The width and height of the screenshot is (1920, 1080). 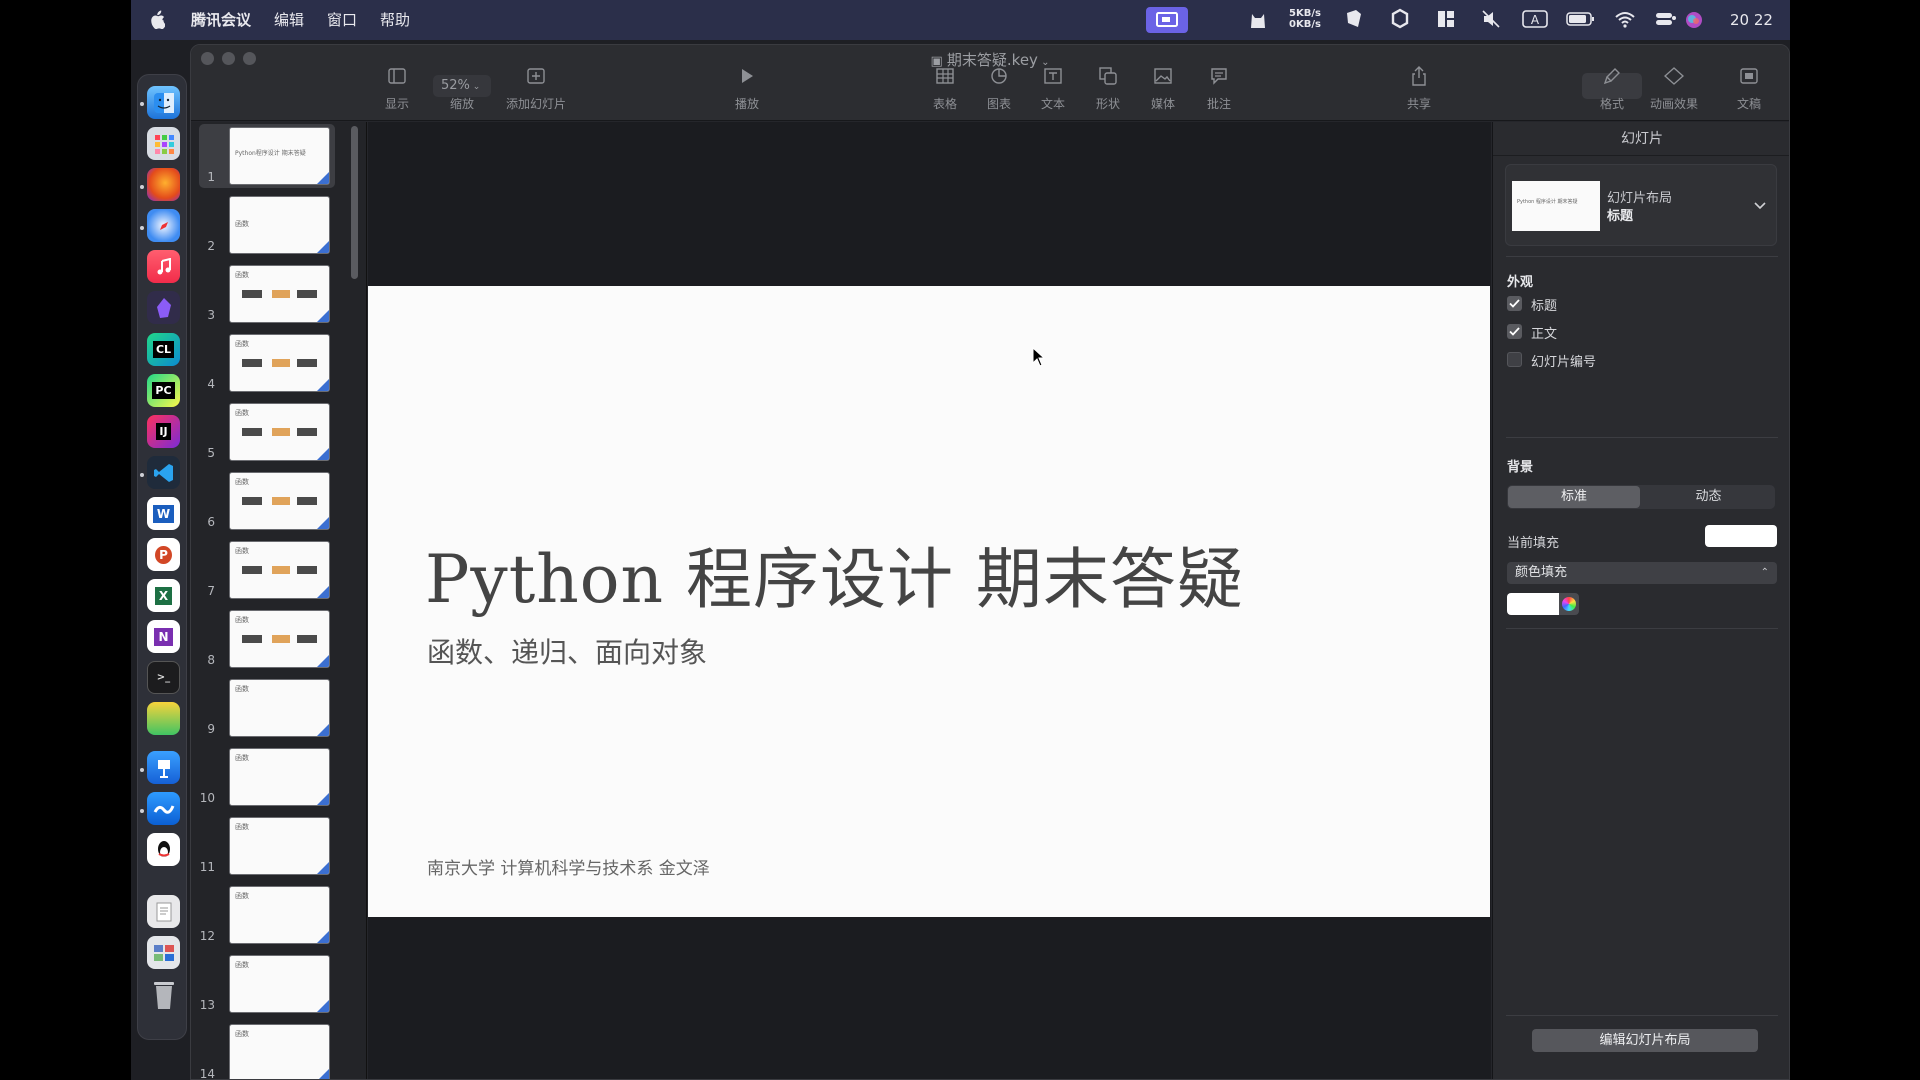 I want to click on trash-icon, so click(x=163, y=994).